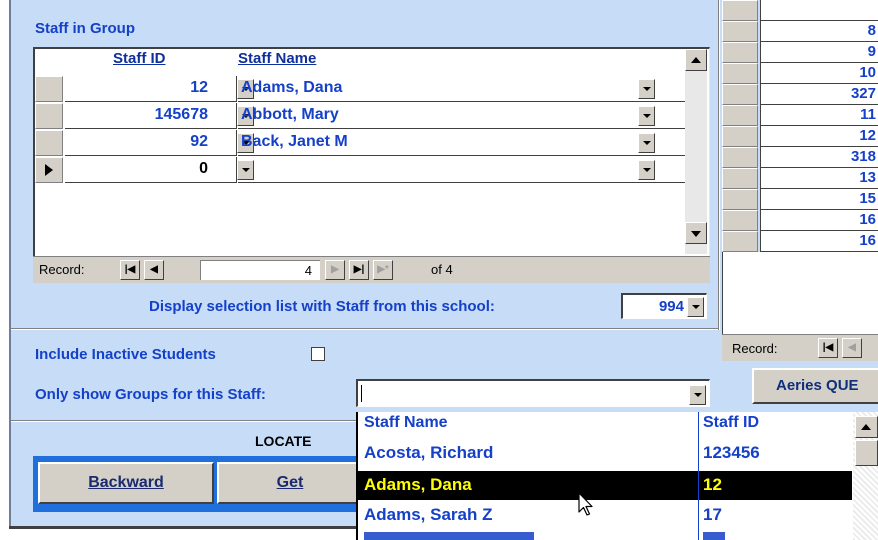 This screenshot has width=878, height=540. What do you see at coordinates (371, 269) in the screenshot?
I see `record-navigation: Record: |◀ ◀ 4 ▶ ▶| ▶* of 4` at bounding box center [371, 269].